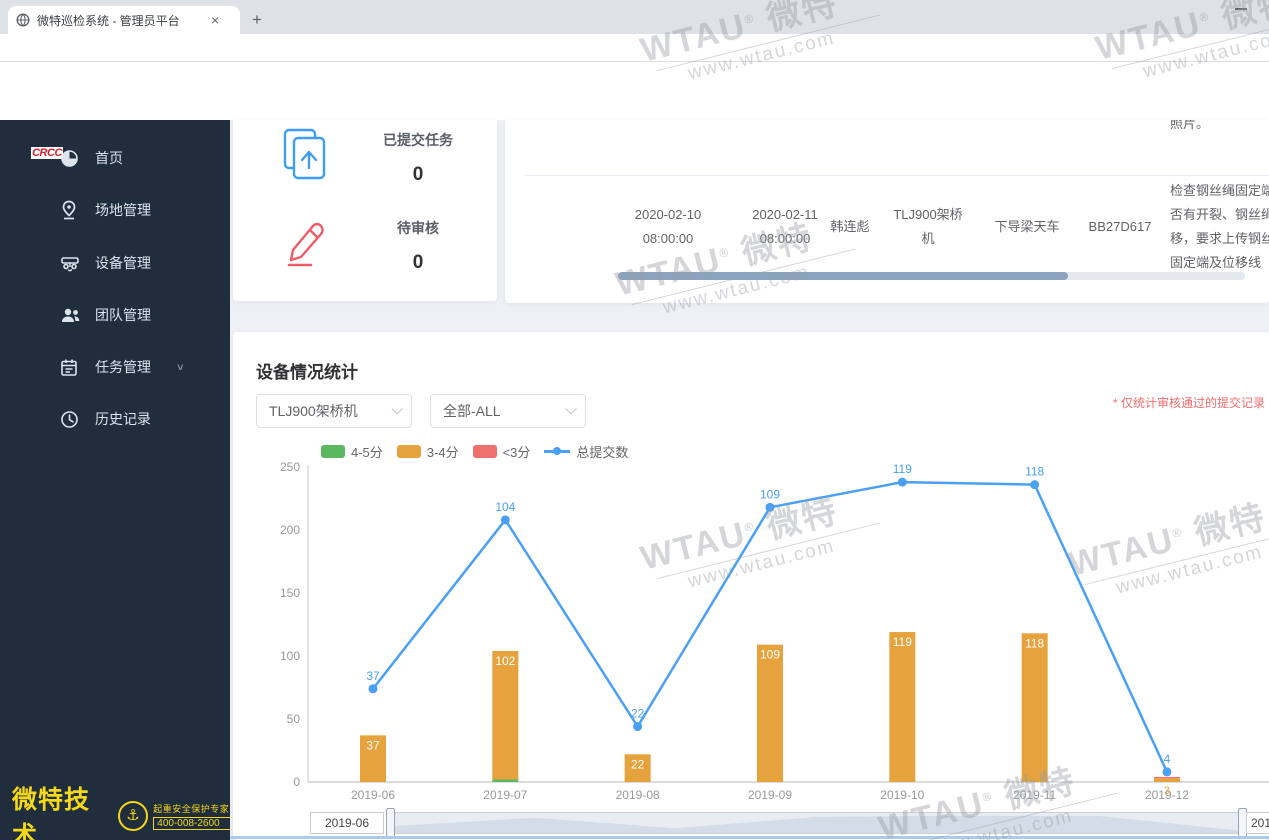 This screenshot has width=1269, height=840. I want to click on app-header: CRCC 中国铁建十二局一公司 首页 首页 地图 A★, so click(634, 122).